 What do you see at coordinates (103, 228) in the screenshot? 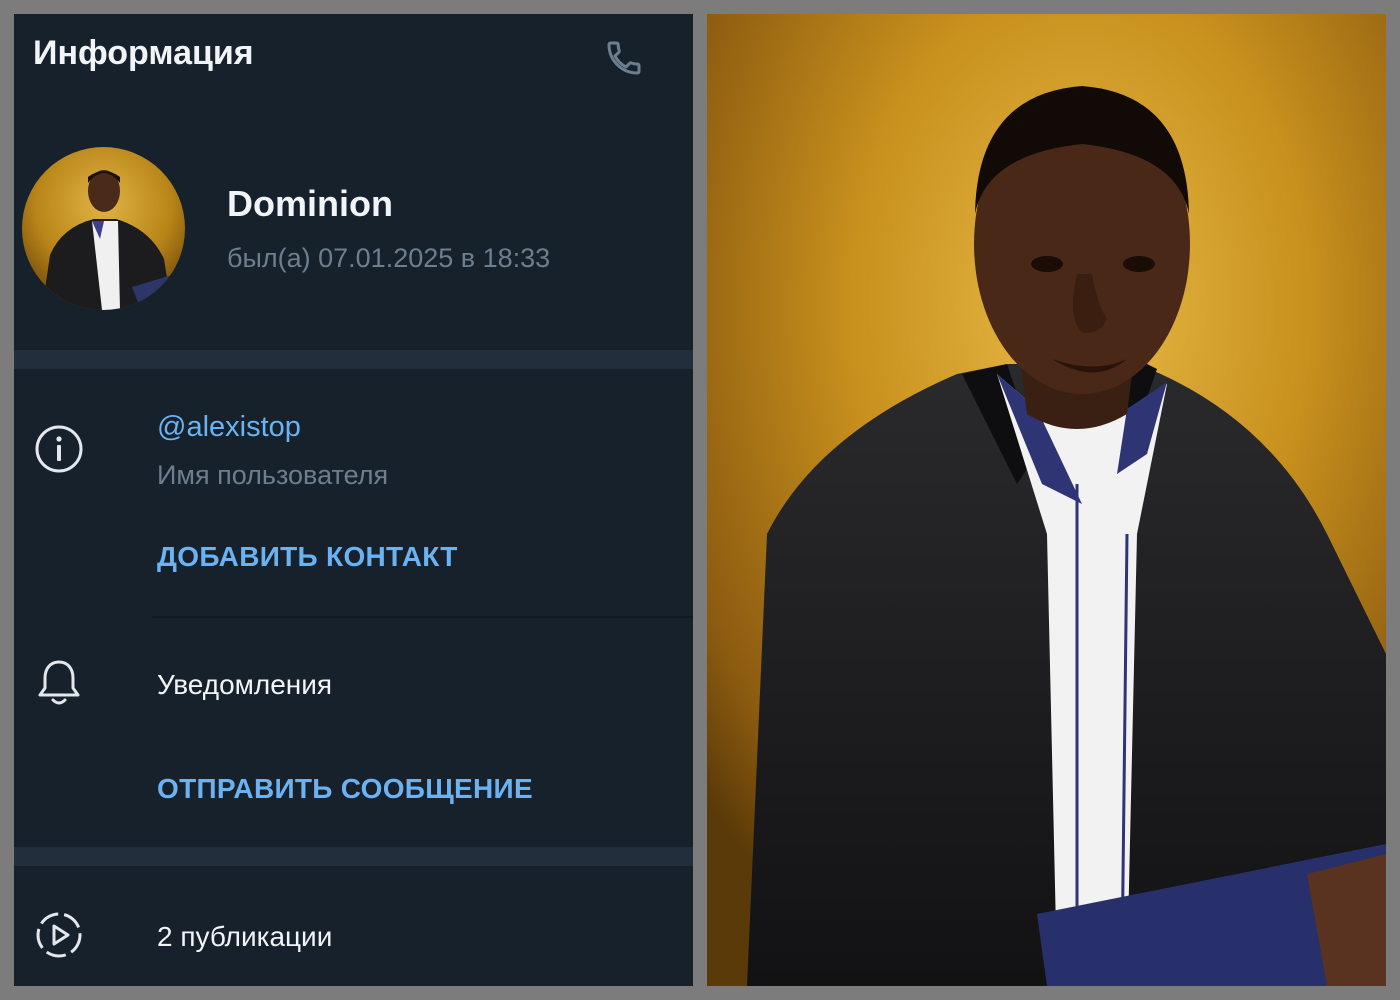
I see `avatar` at bounding box center [103, 228].